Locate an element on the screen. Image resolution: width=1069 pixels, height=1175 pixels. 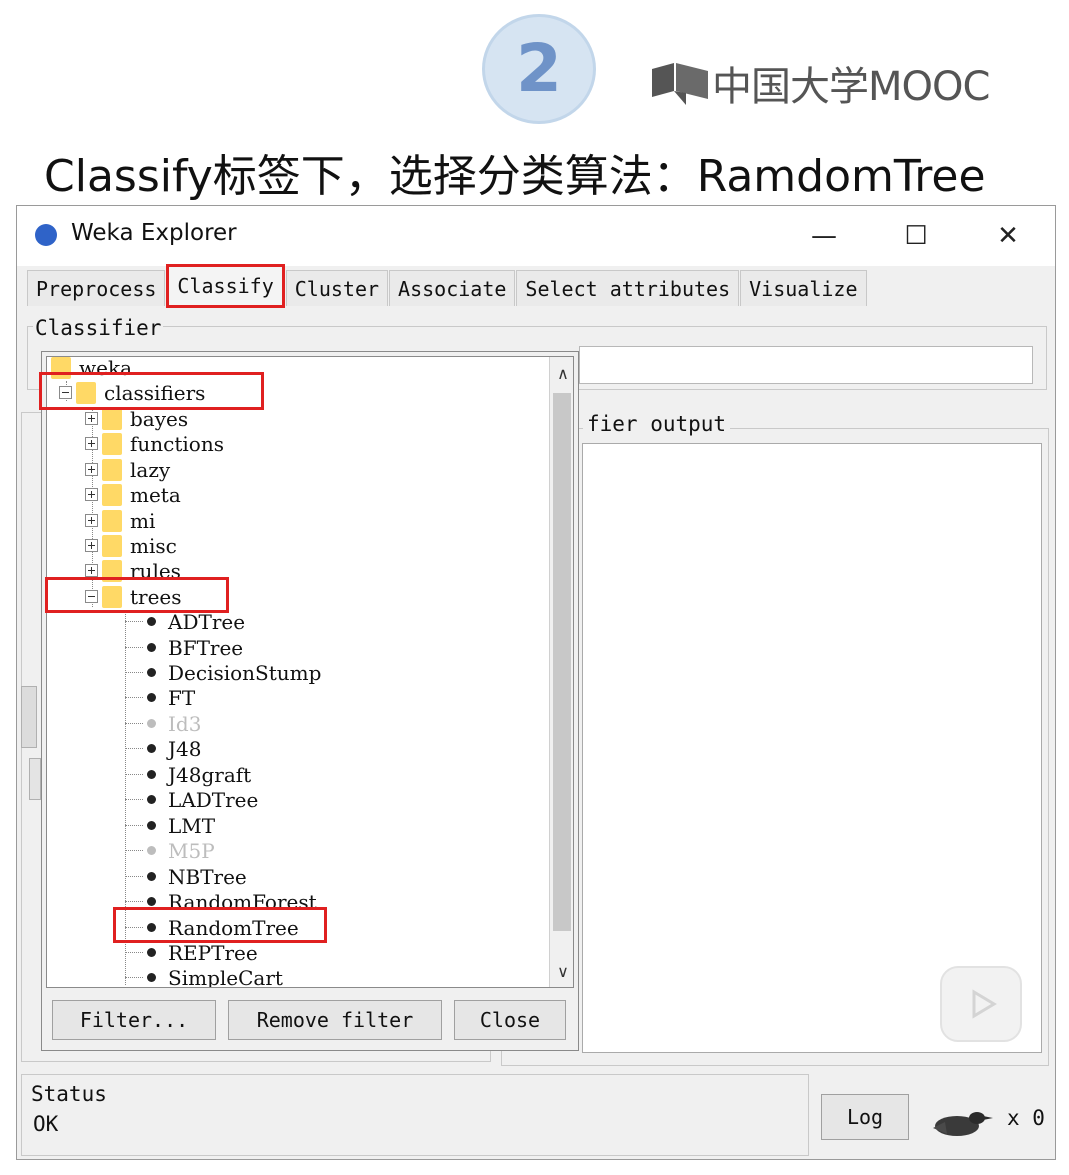
tree-node-mi: mi is located at coordinates (120, 520).